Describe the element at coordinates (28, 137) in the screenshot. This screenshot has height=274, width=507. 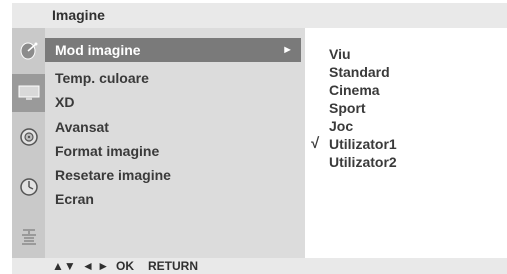
I see `speaker-icon` at that location.